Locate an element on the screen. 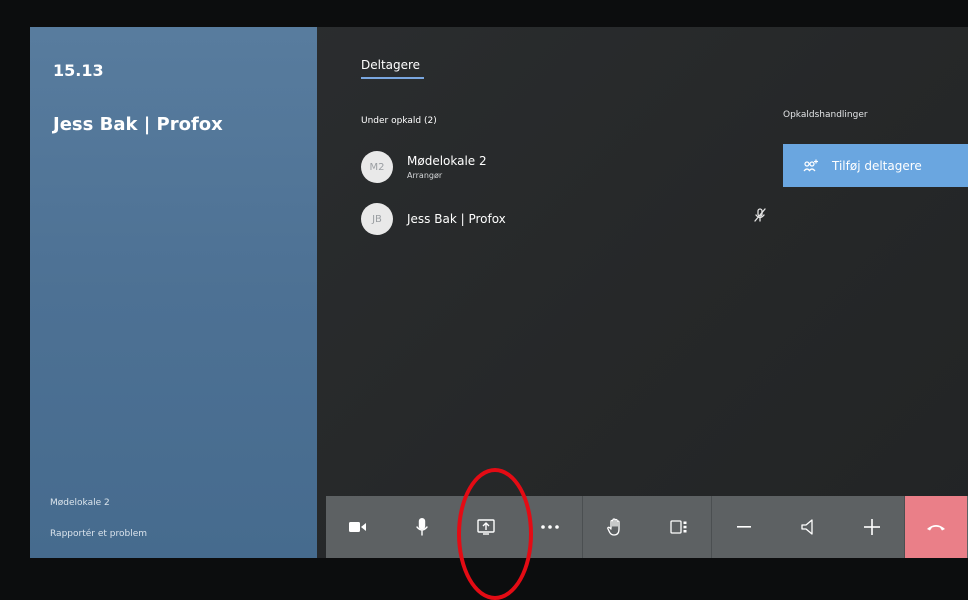 The height and width of the screenshot is (600, 968). media-controls is located at coordinates (454, 527).